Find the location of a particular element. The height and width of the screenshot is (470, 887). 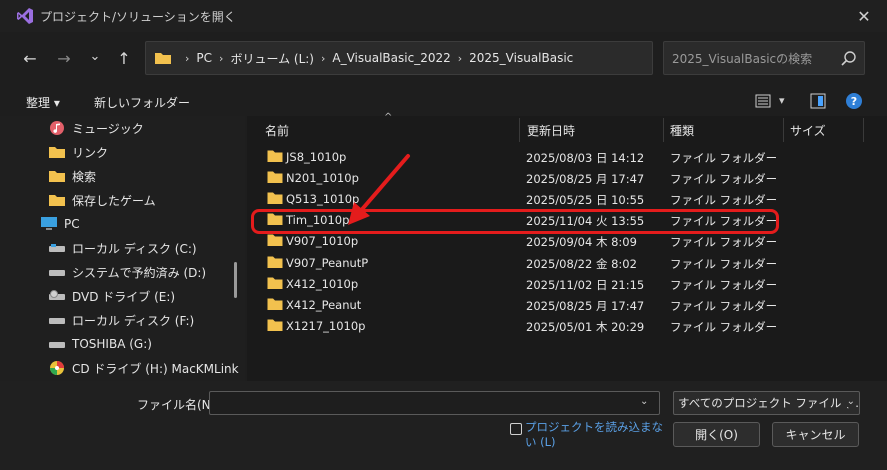

column-header-date: 更新日時 is located at coordinates (551, 130).